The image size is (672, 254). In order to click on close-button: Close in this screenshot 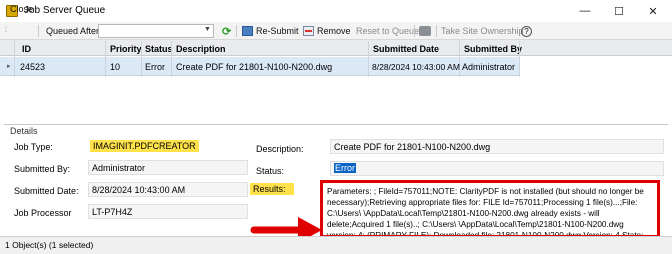, I will do `click(21, 9)`.